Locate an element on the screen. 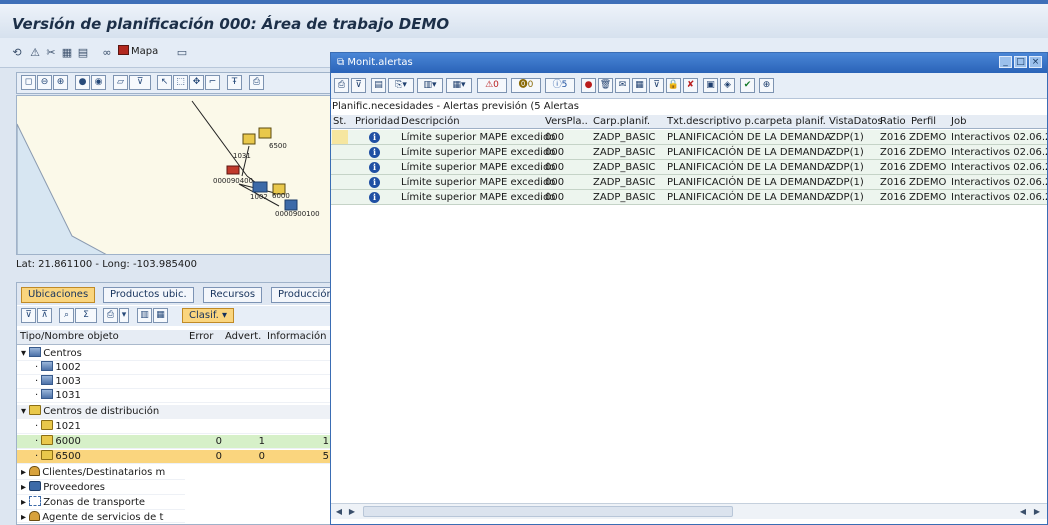 The width and height of the screenshot is (1048, 525). col-descripcion: Descripción is located at coordinates (430, 122).